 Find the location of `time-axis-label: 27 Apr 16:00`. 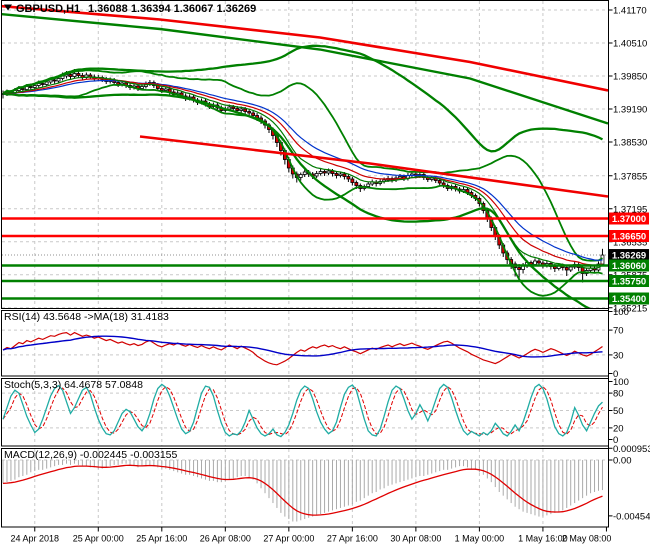

time-axis-label: 27 Apr 16:00 is located at coordinates (352, 539).